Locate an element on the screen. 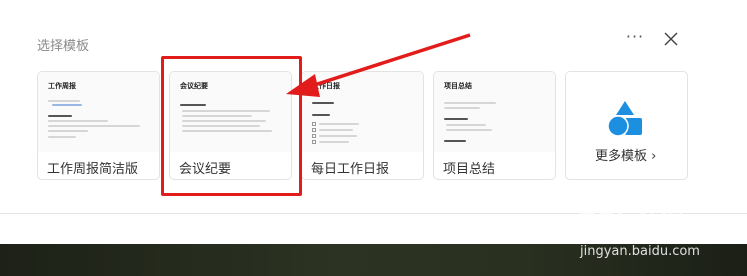  background-strip is located at coordinates (373, 260).